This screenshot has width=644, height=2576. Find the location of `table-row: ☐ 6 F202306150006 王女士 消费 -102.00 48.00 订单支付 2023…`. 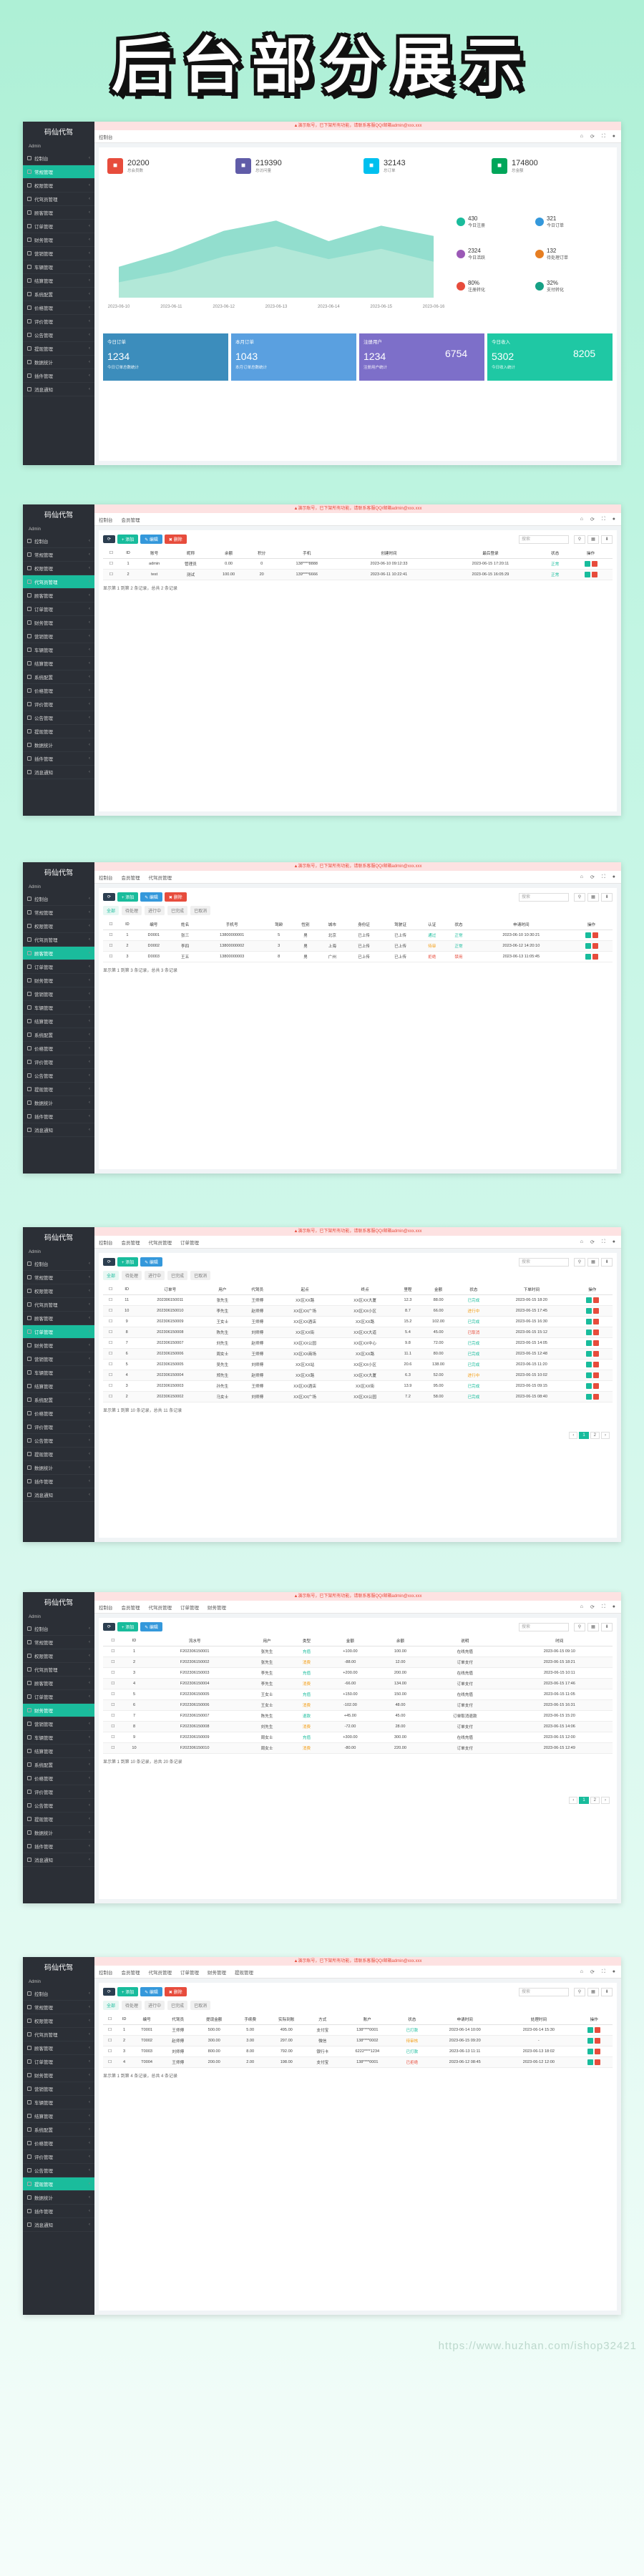

table-row: ☐ 6 F202306150006 王女士 消费 -102.00 48.00 订单支付 2023… is located at coordinates (358, 1705).